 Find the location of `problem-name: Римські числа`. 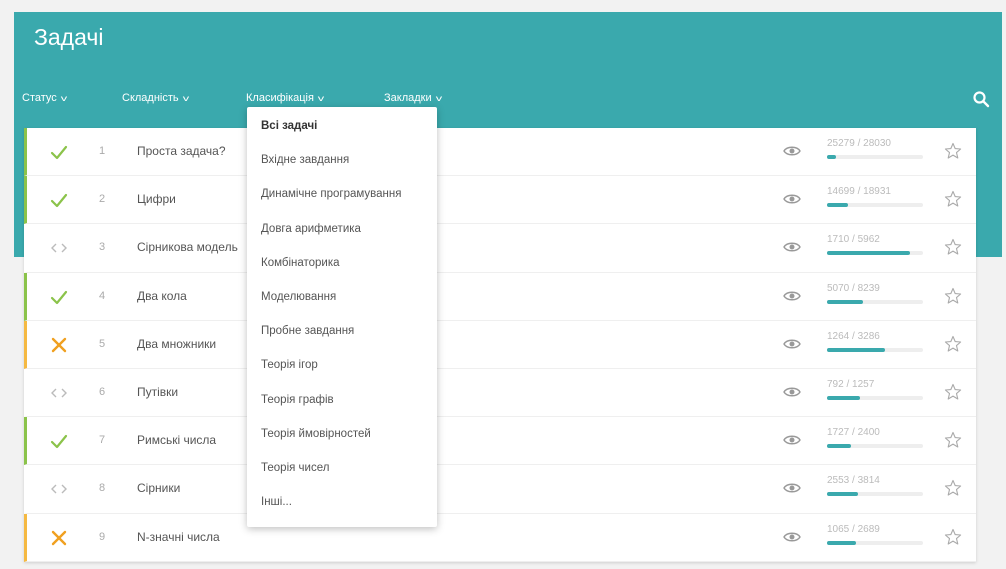

problem-name: Римські числа is located at coordinates (176, 440).